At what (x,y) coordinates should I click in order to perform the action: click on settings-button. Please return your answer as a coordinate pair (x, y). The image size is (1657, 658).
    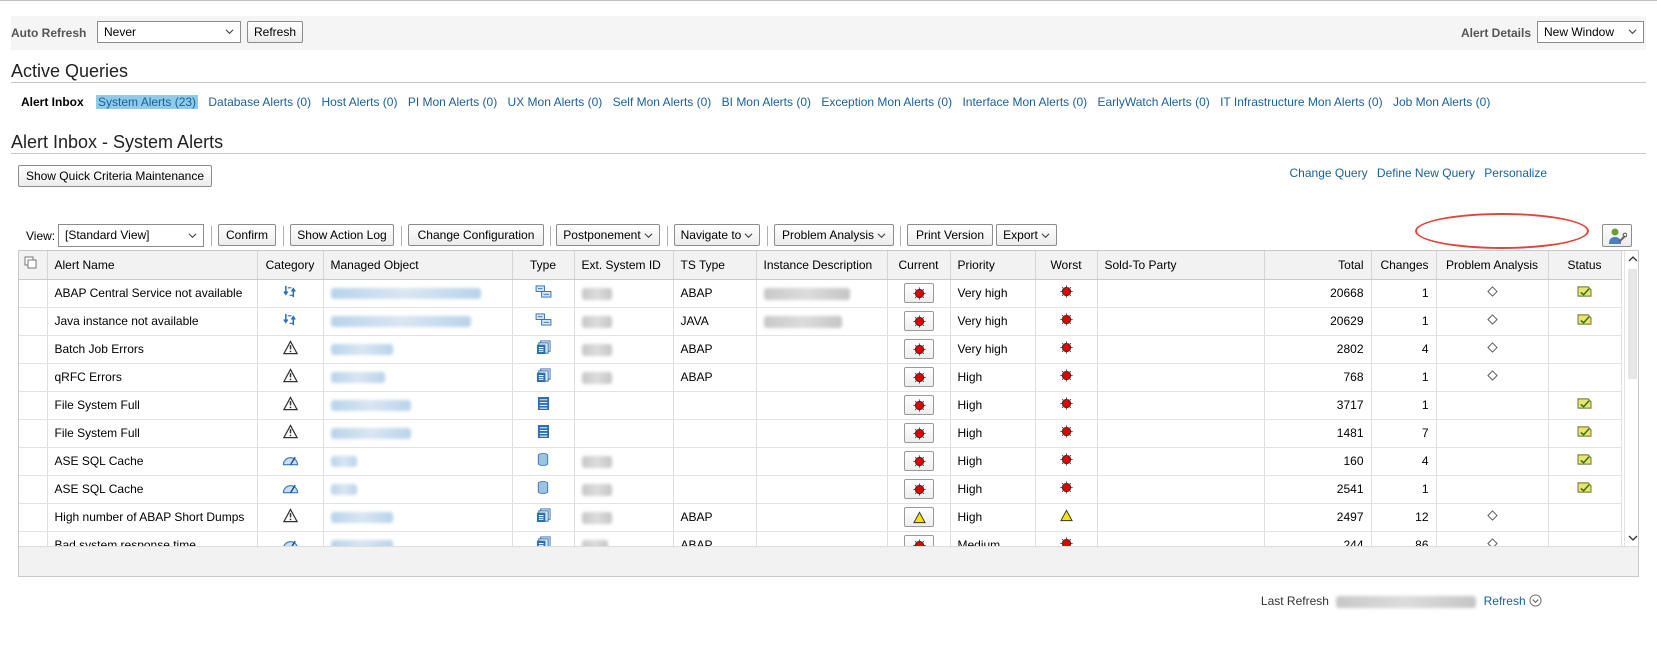
    Looking at the image, I should click on (1617, 235).